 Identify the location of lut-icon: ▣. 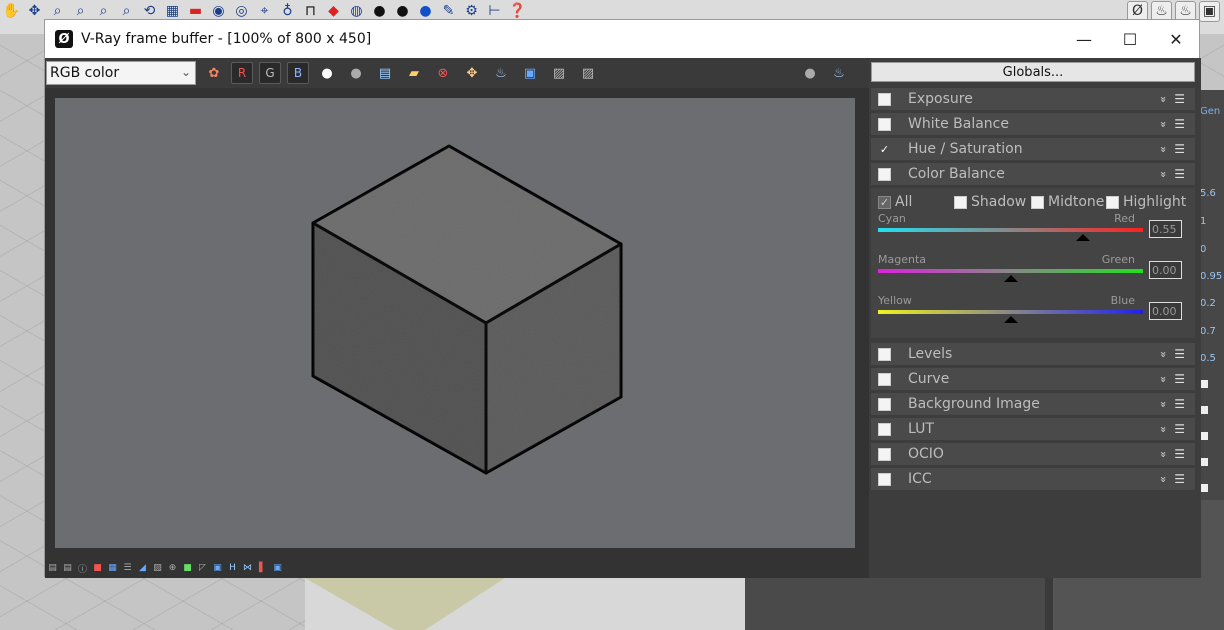
(217, 568).